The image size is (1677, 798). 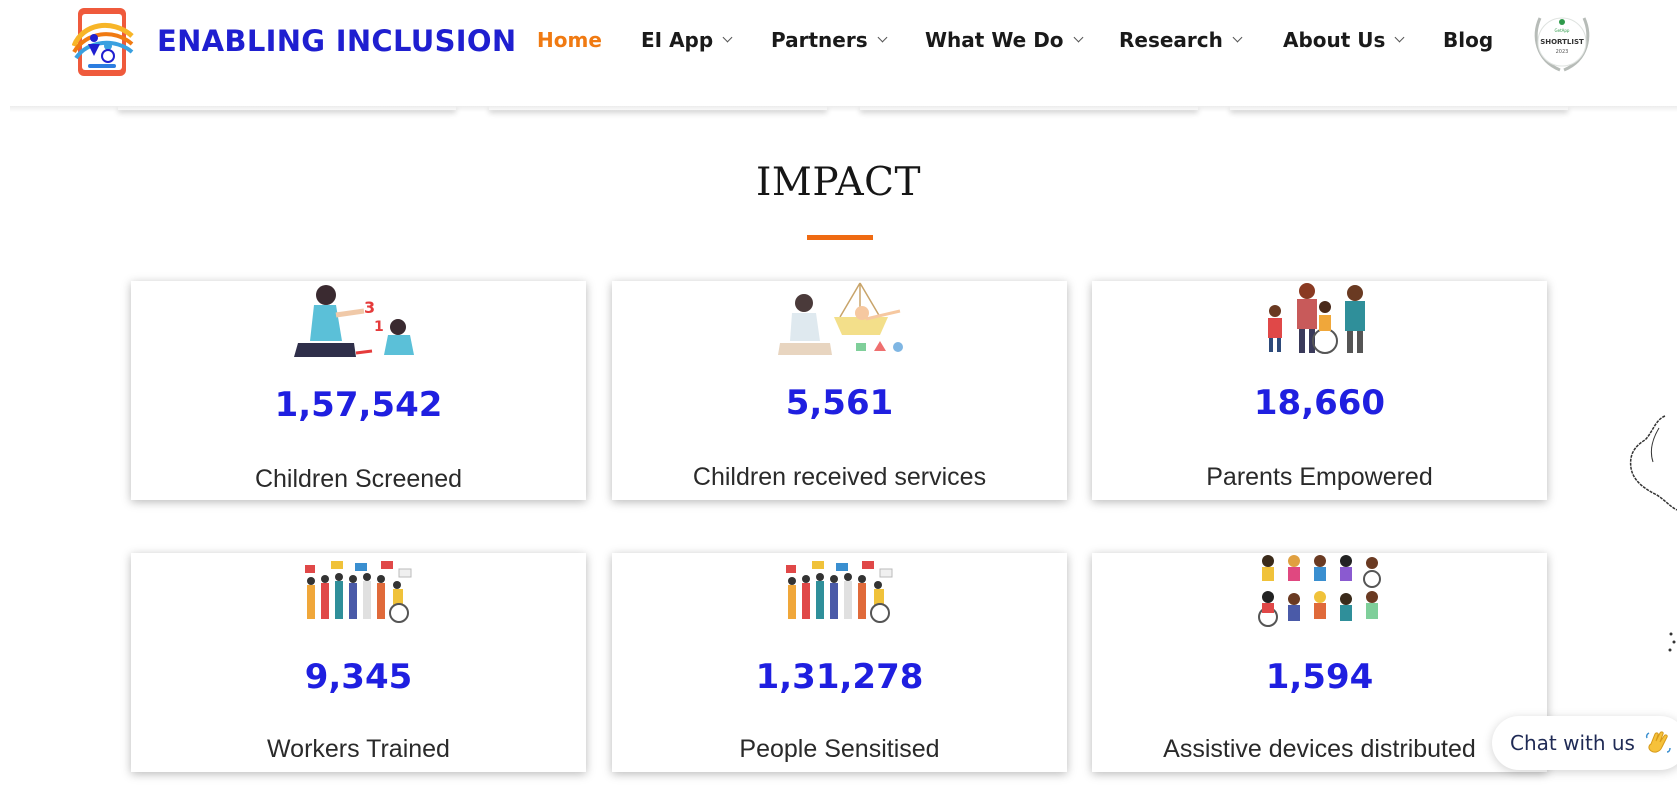 I want to click on nav-blog: Blog, so click(x=1468, y=40).